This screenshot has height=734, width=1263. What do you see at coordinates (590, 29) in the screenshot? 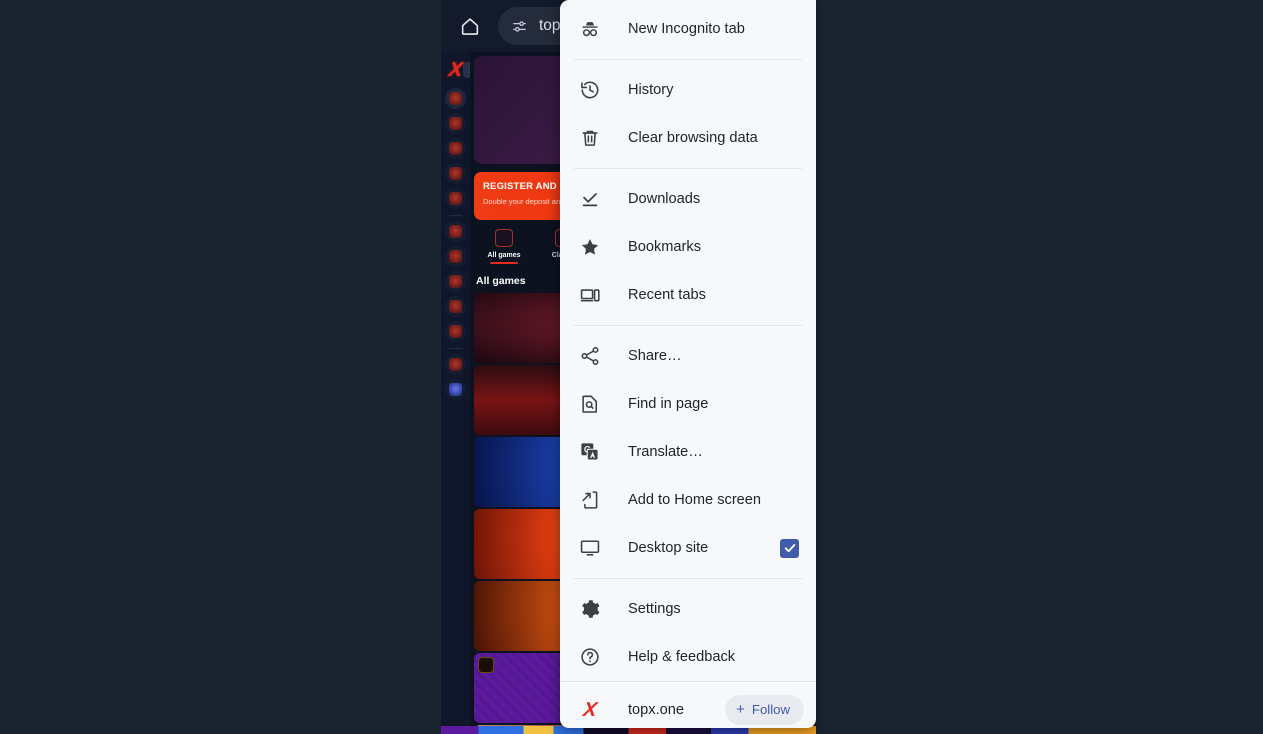
I see `incognito-icon` at bounding box center [590, 29].